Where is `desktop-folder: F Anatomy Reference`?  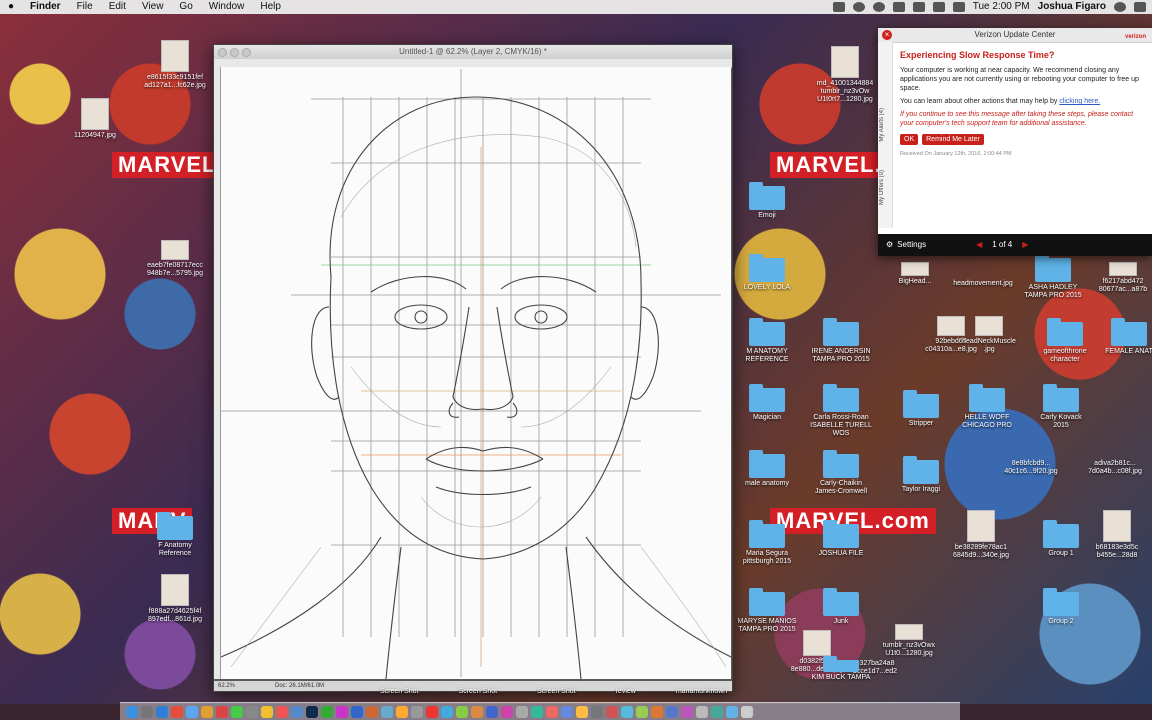
desktop-folder: F Anatomy Reference is located at coordinates (175, 535).